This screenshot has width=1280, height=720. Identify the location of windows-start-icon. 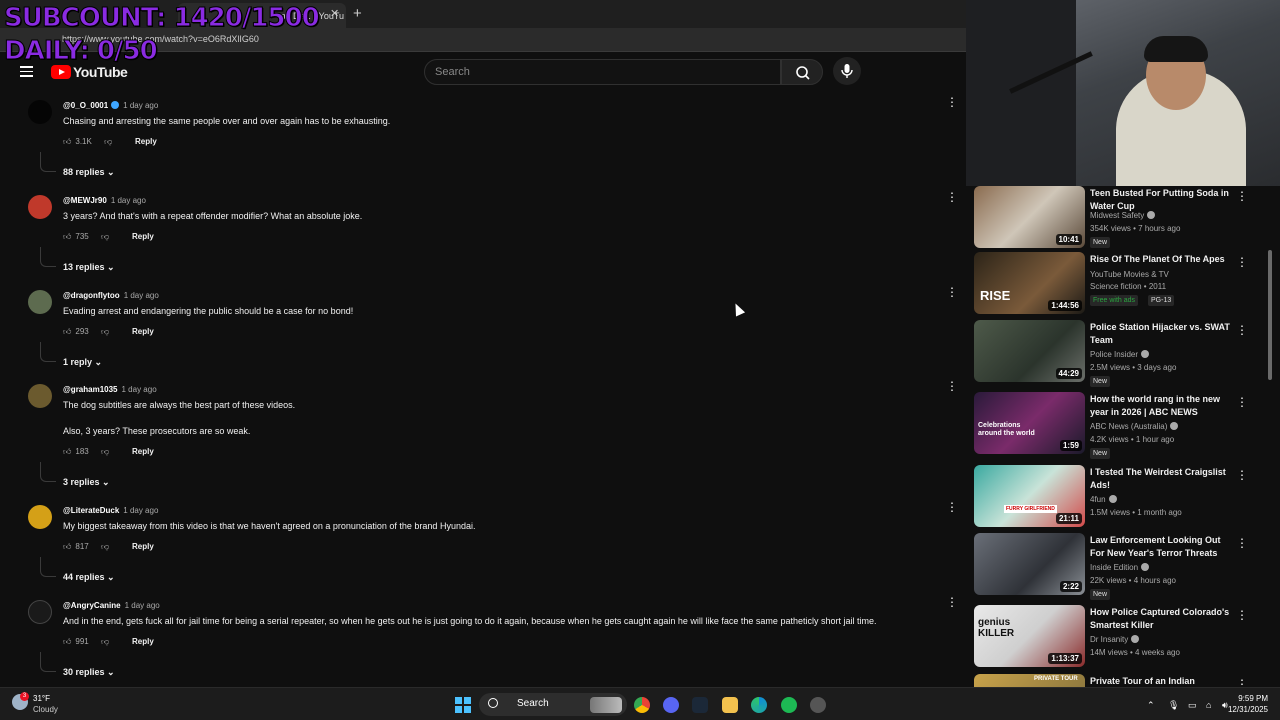
(463, 705).